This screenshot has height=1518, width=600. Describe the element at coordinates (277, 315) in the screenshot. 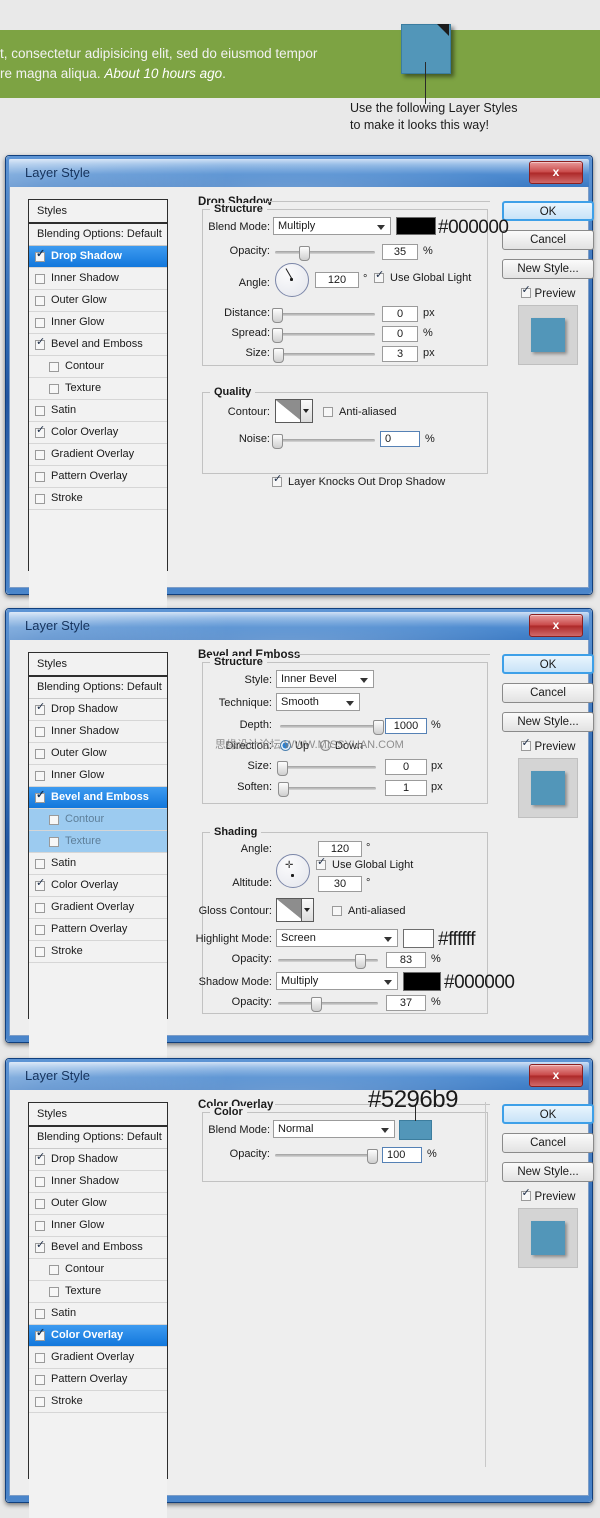

I see `distance-slider-knob` at that location.